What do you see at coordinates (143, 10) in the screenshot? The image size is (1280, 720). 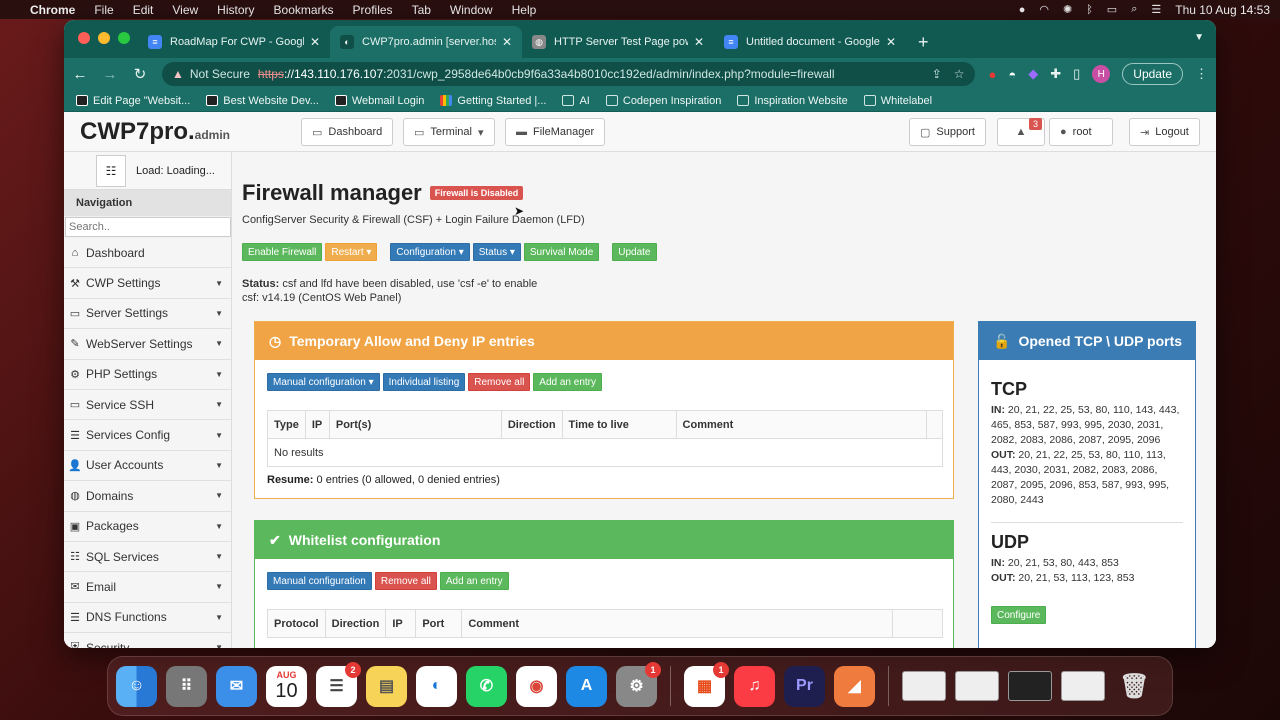 I see `menu-edit: Edit` at bounding box center [143, 10].